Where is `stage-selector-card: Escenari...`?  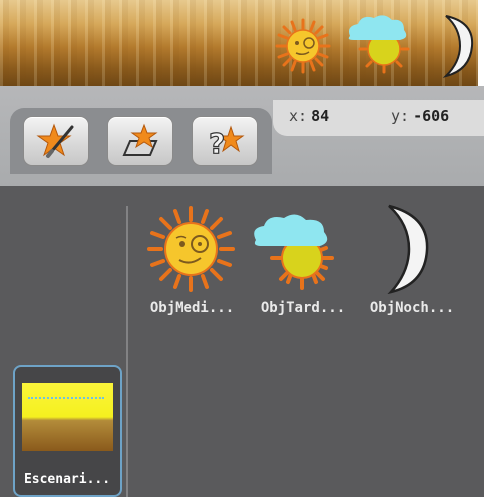 stage-selector-card: Escenari... is located at coordinates (67, 431).